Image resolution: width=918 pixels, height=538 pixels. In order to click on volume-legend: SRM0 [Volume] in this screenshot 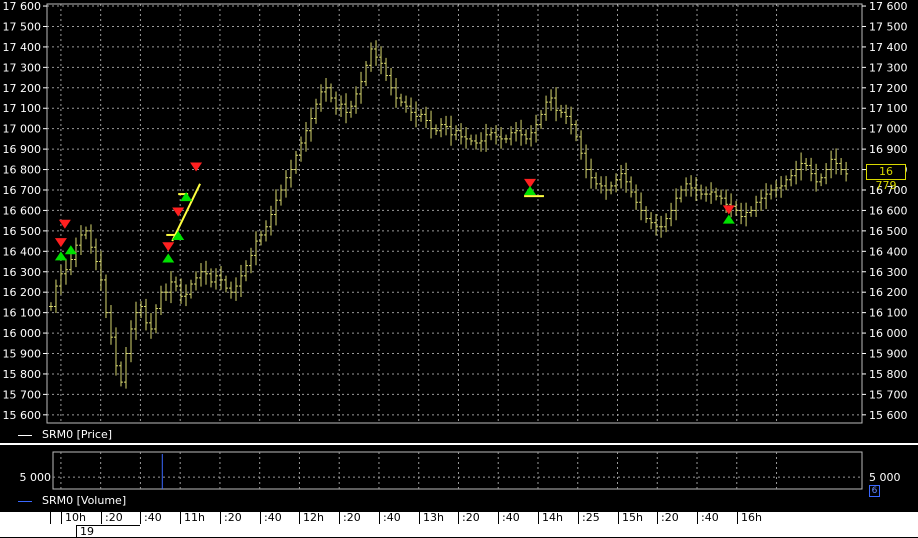, I will do `click(72, 500)`.